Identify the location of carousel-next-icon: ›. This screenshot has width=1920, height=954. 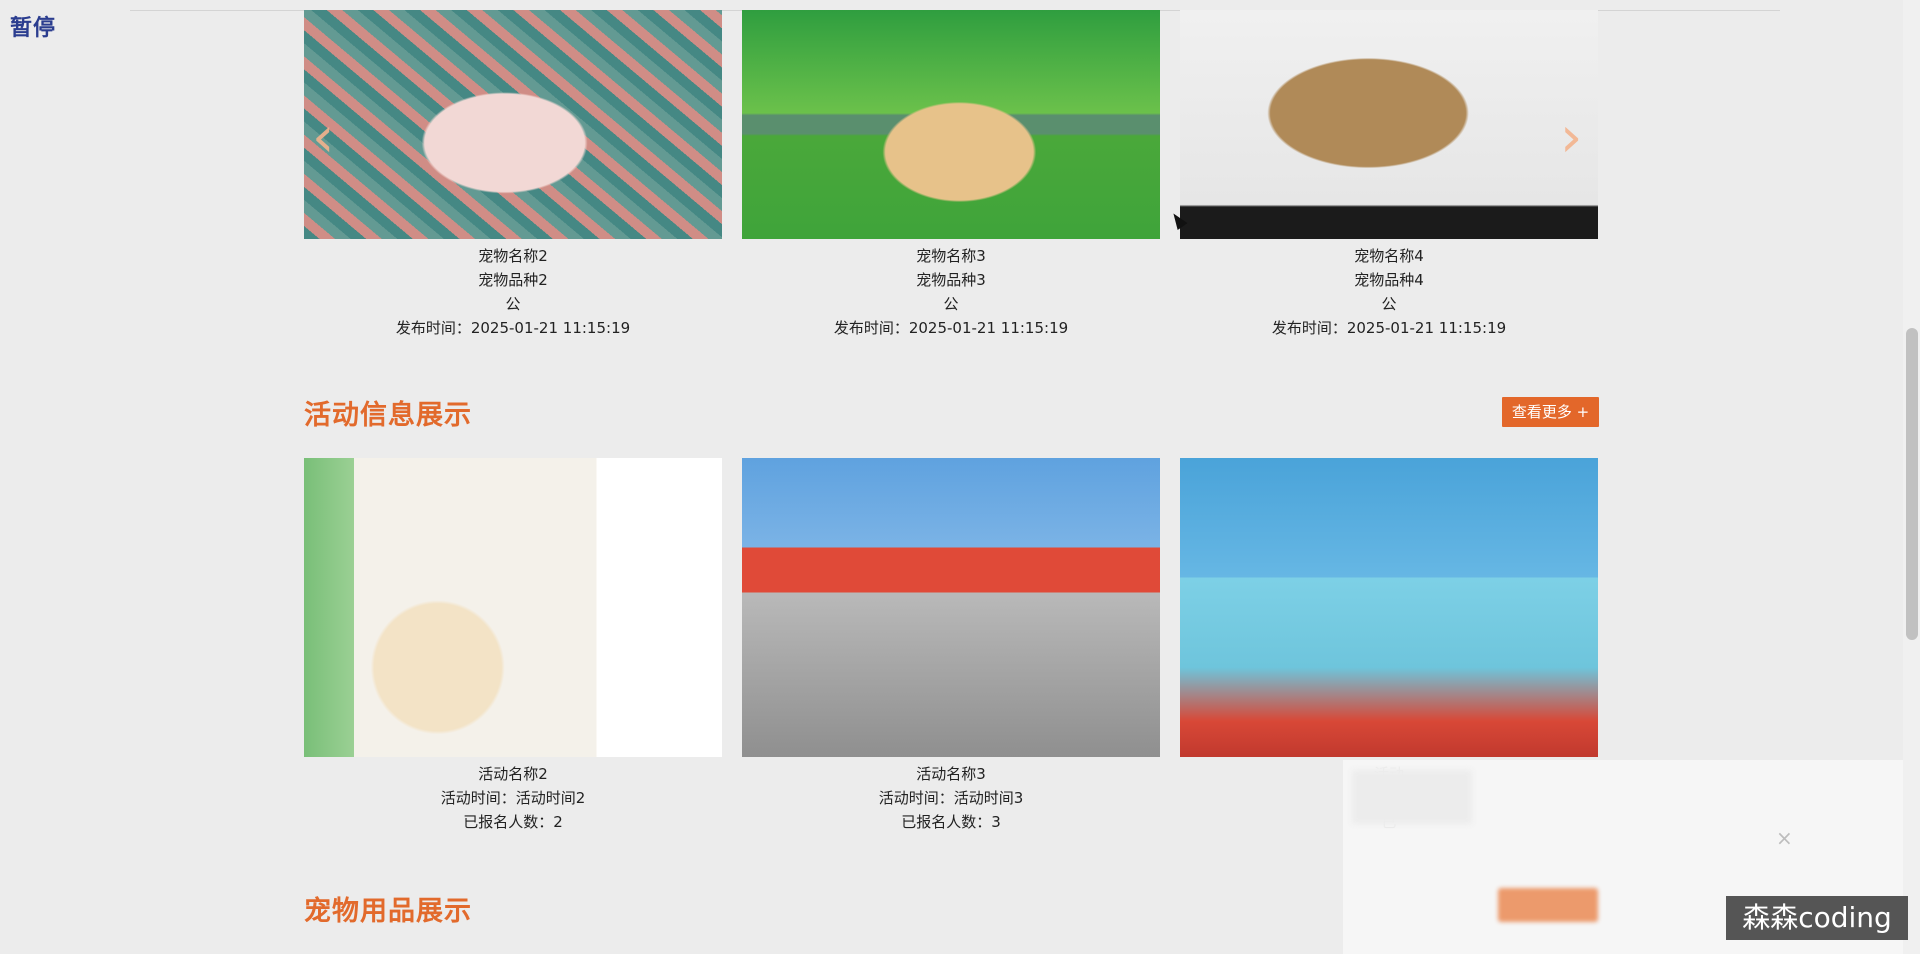
(1571, 138).